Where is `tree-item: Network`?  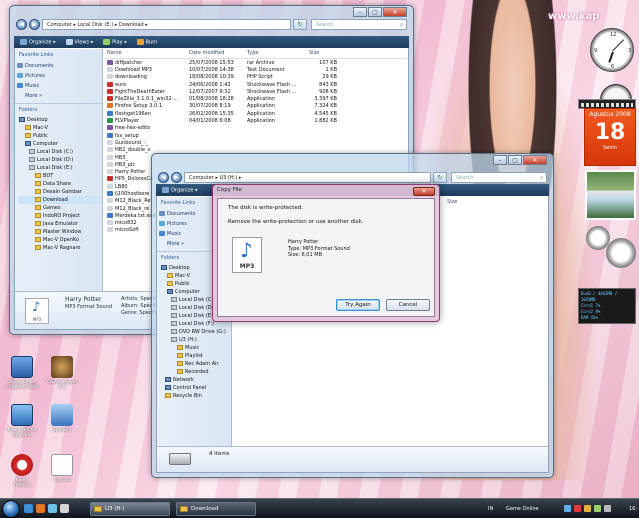 tree-item: Network is located at coordinates (196, 380).